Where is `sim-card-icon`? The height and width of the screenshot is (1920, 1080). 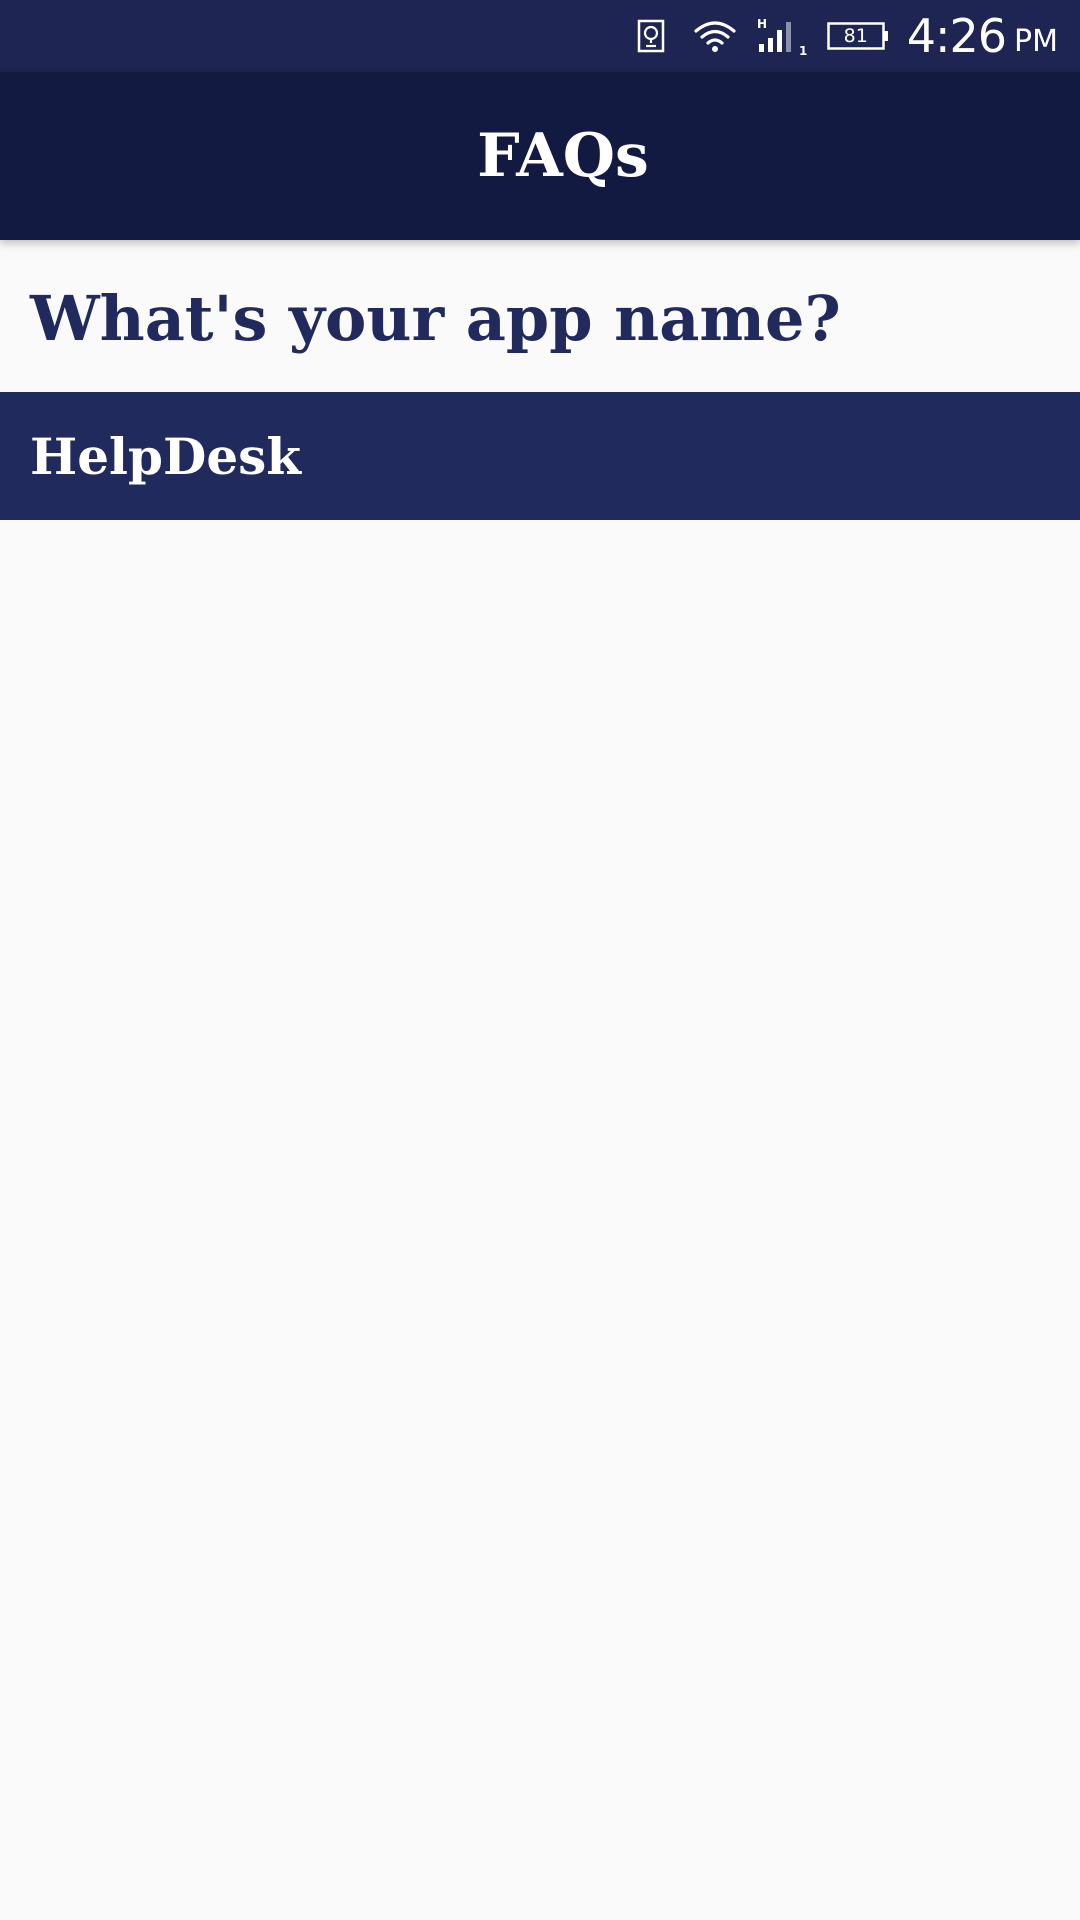 sim-card-icon is located at coordinates (651, 36).